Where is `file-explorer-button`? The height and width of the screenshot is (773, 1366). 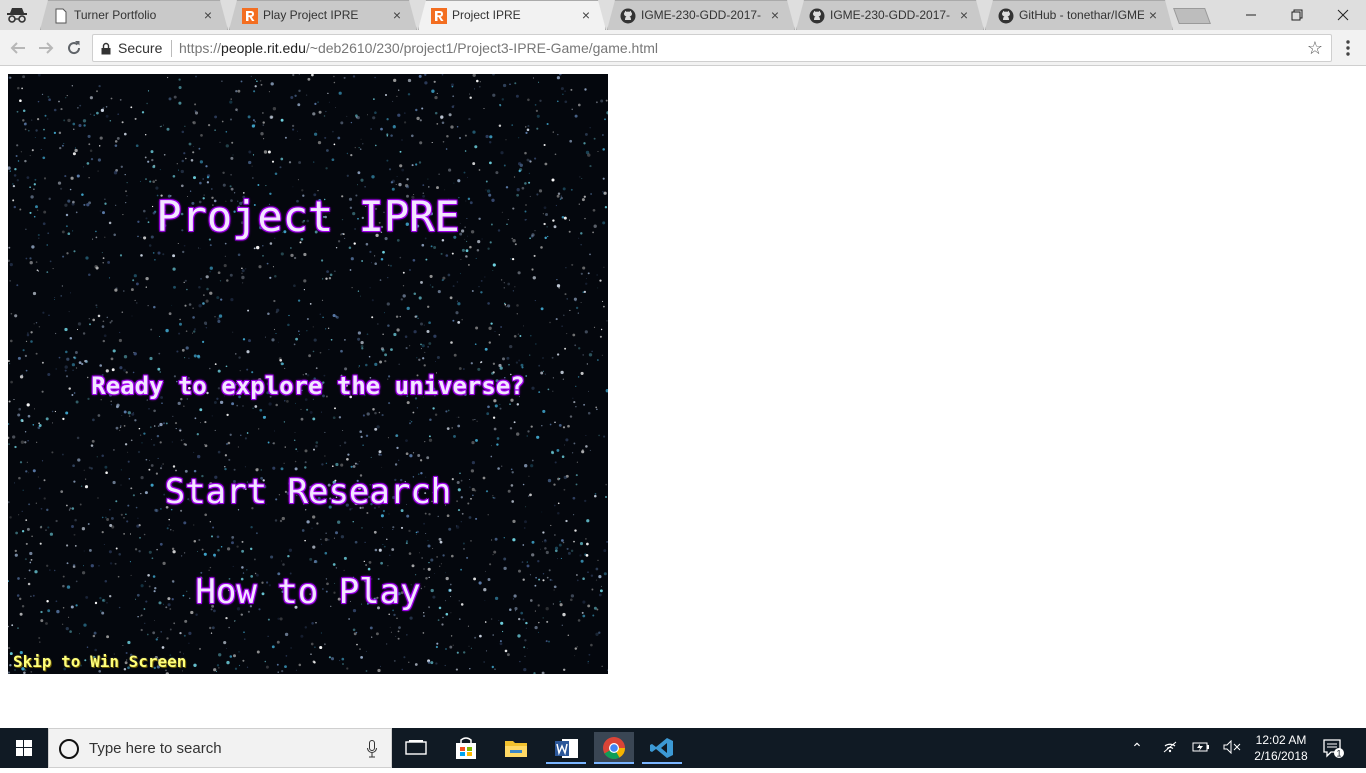 file-explorer-button is located at coordinates (516, 748).